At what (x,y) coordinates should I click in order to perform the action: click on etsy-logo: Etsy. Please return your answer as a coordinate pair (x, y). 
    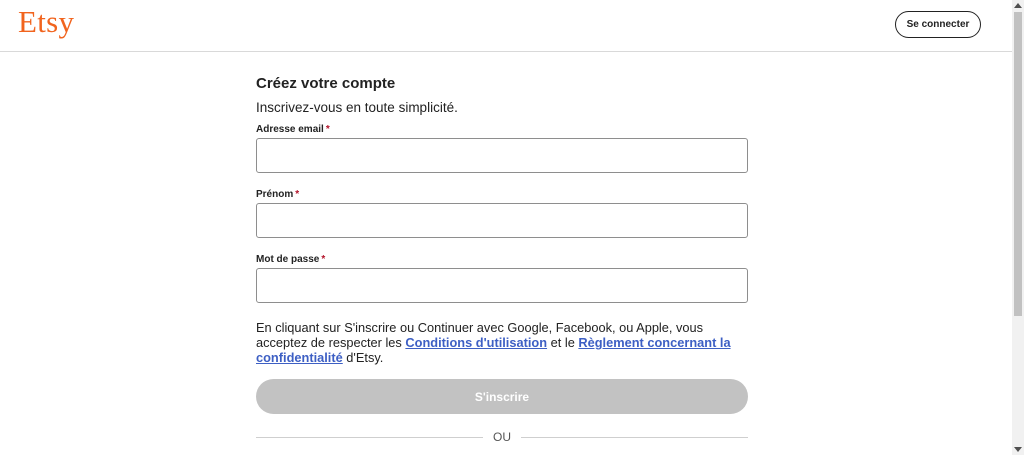
    Looking at the image, I should click on (46, 22).